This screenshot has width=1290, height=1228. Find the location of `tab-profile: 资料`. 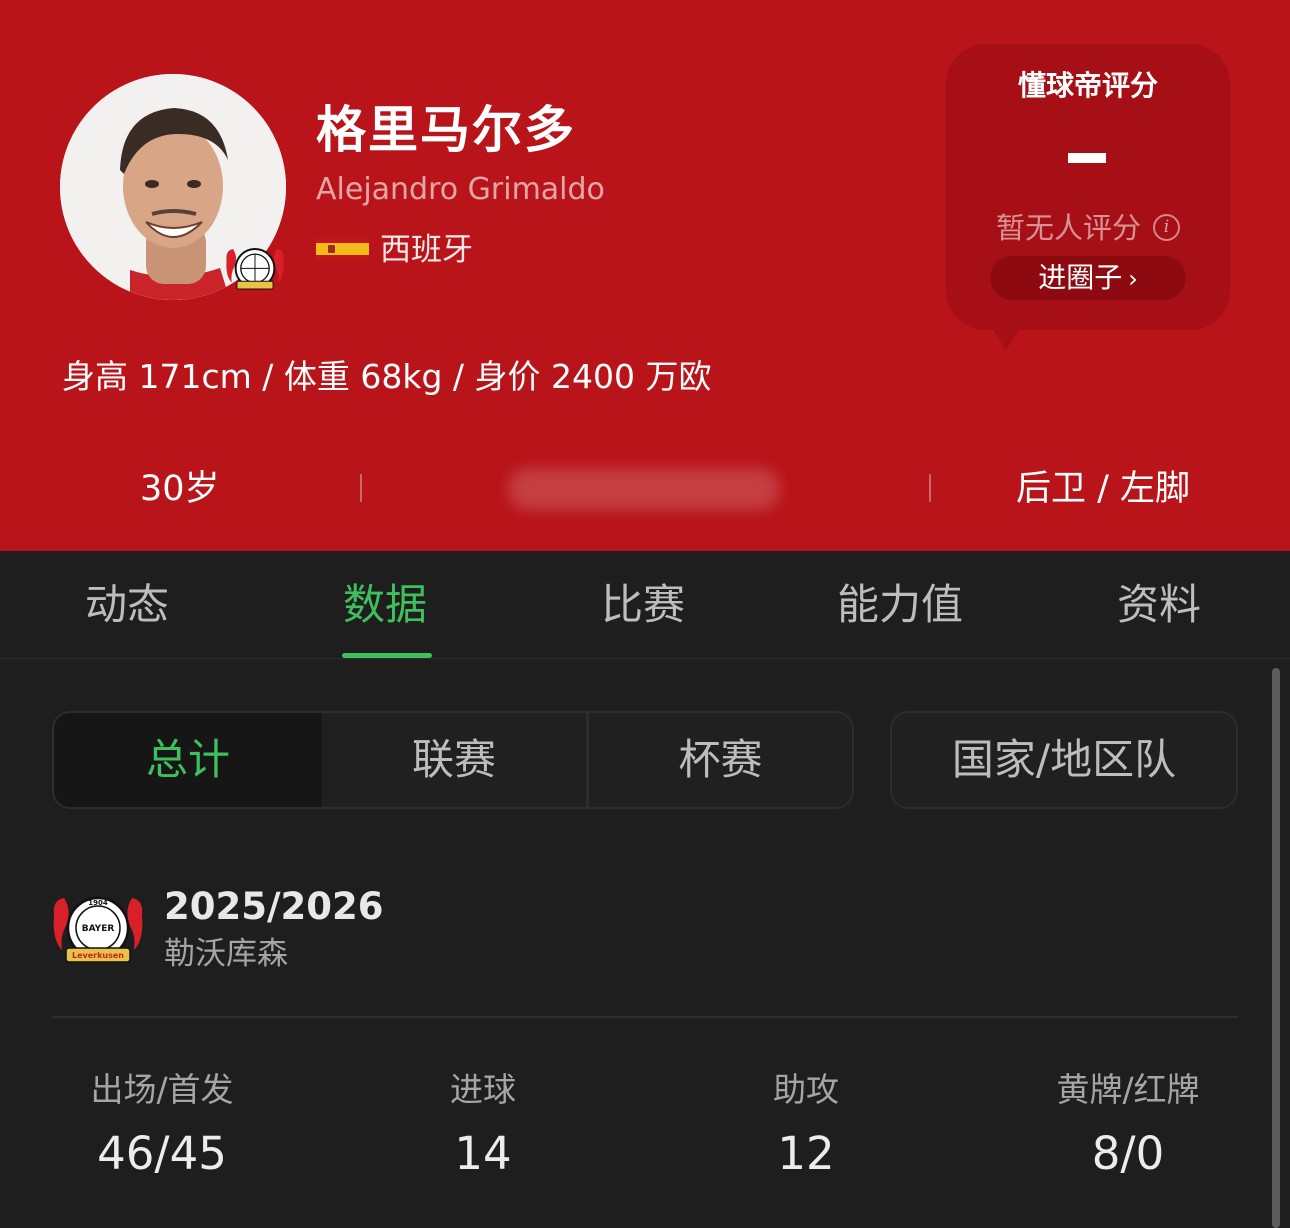

tab-profile: 资料 is located at coordinates (1159, 605).